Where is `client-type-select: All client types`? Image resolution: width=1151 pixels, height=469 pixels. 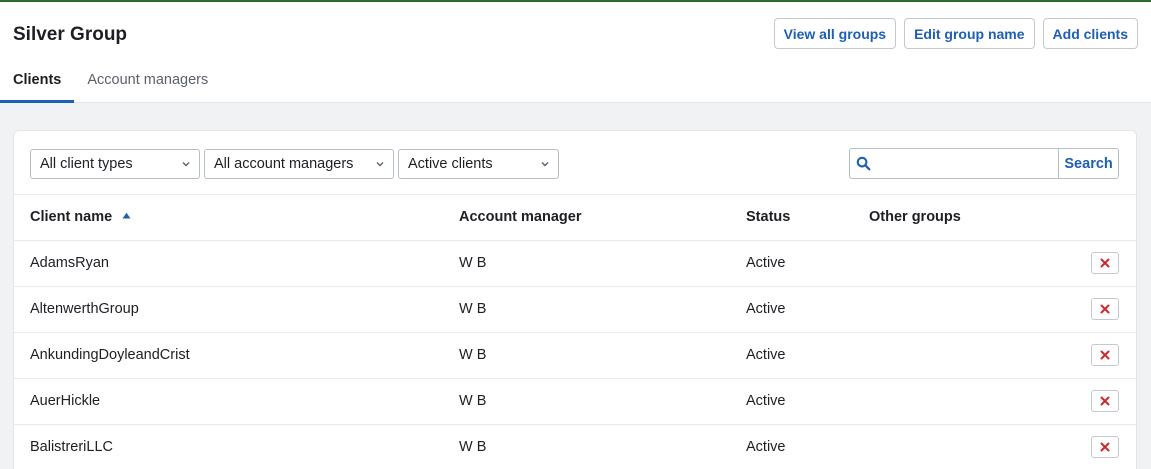
client-type-select: All client types is located at coordinates (115, 164).